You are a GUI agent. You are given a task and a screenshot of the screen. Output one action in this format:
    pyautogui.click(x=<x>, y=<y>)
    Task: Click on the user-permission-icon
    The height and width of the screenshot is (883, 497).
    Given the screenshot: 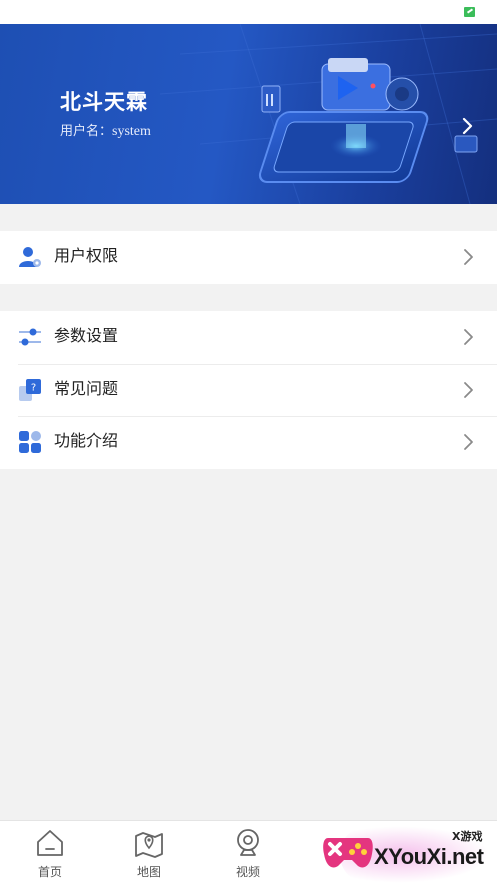 What is the action you would take?
    pyautogui.click(x=30, y=257)
    